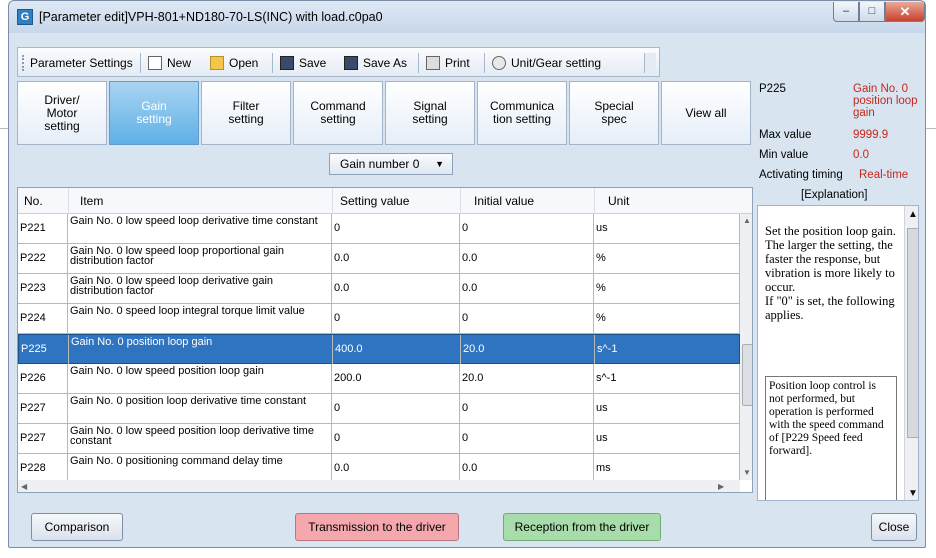 This screenshot has height=558, width=936. What do you see at coordinates (504, 201) in the screenshot?
I see `column-header-initial-value: Initial value` at bounding box center [504, 201].